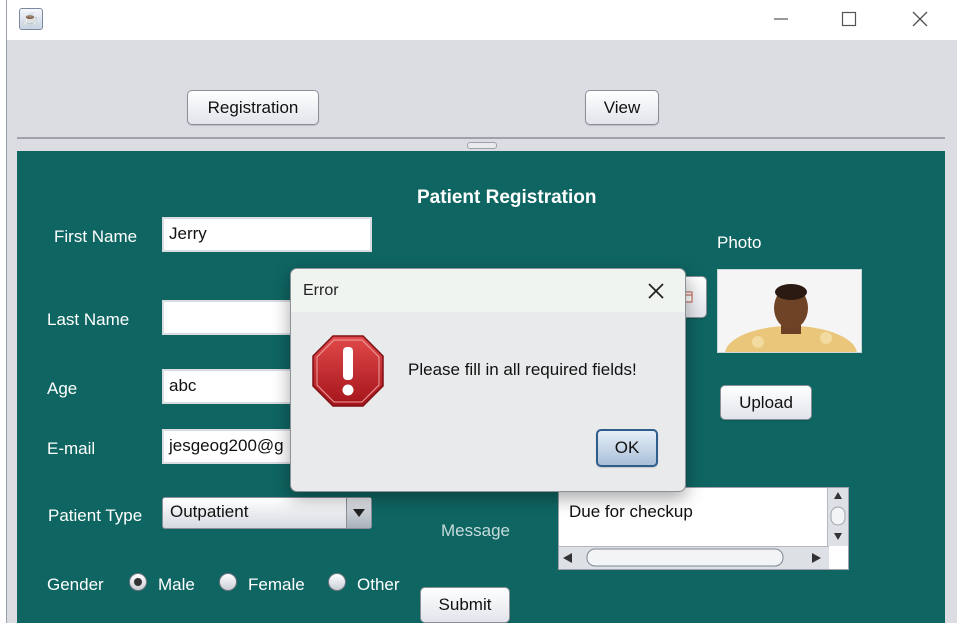  What do you see at coordinates (739, 242) in the screenshot?
I see `photo-label: Photo` at bounding box center [739, 242].